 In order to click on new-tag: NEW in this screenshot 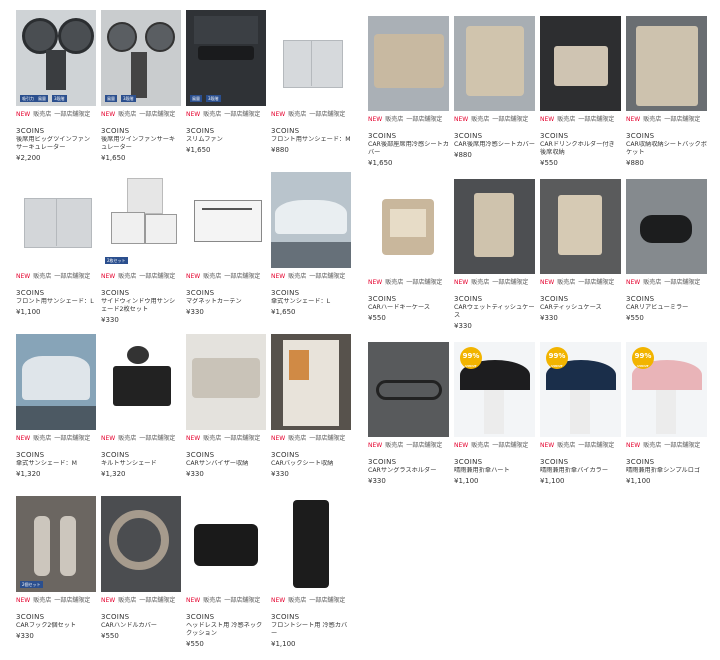, I will do `click(547, 282)`.